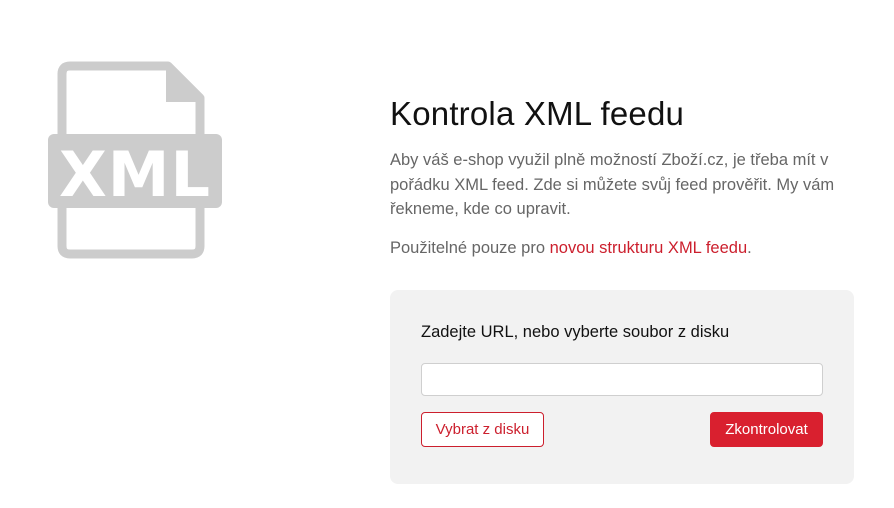 The image size is (894, 508). Describe the element at coordinates (135, 174) in the screenshot. I see `xml-icon-text: XML` at that location.